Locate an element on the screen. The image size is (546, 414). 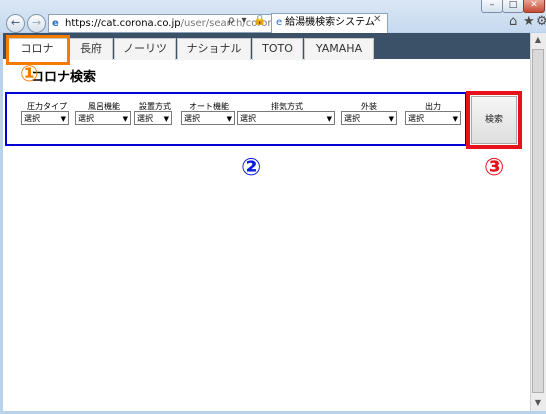
page-title: コロナ検索 is located at coordinates (64, 77).